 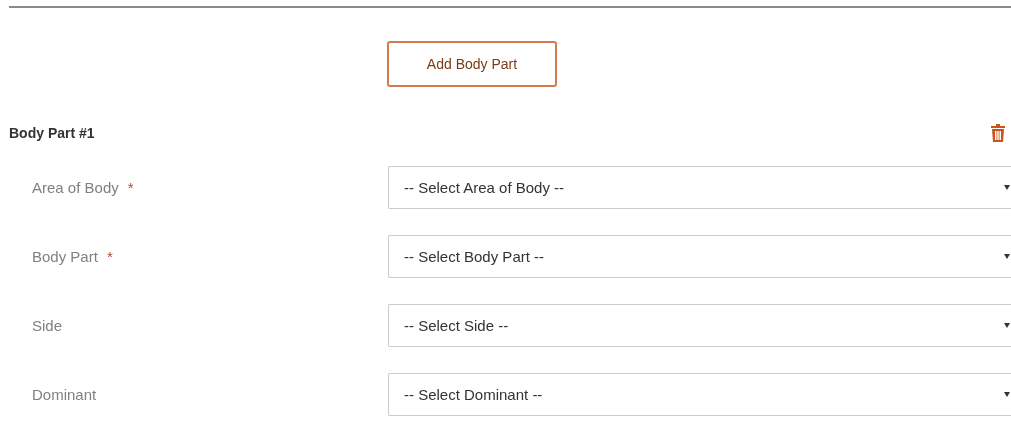 I want to click on add-body-part-button: Add Body Part, so click(x=472, y=64).